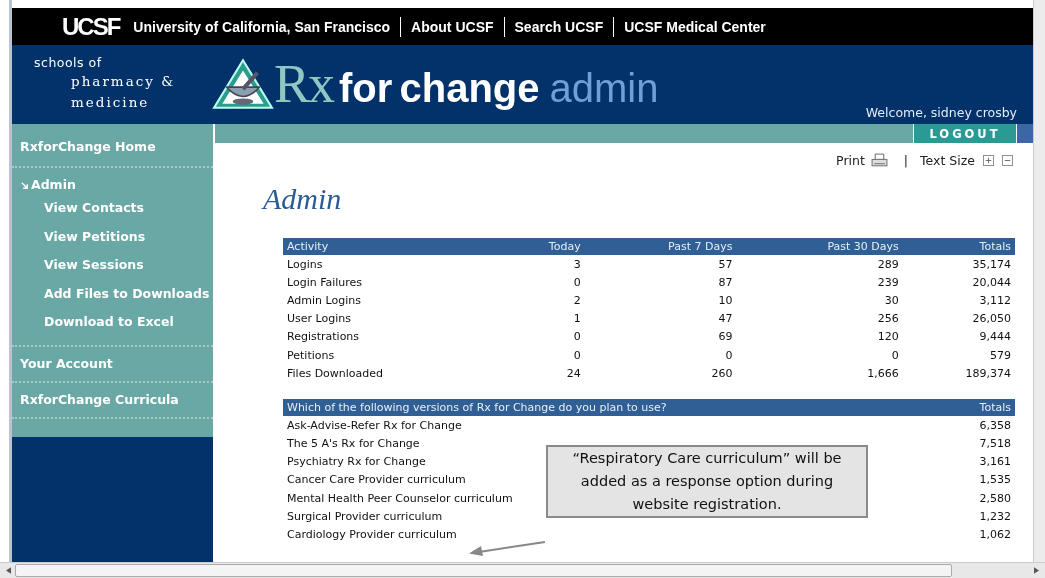  What do you see at coordinates (452, 26) in the screenshot?
I see `top-link: About UCSF` at bounding box center [452, 26].